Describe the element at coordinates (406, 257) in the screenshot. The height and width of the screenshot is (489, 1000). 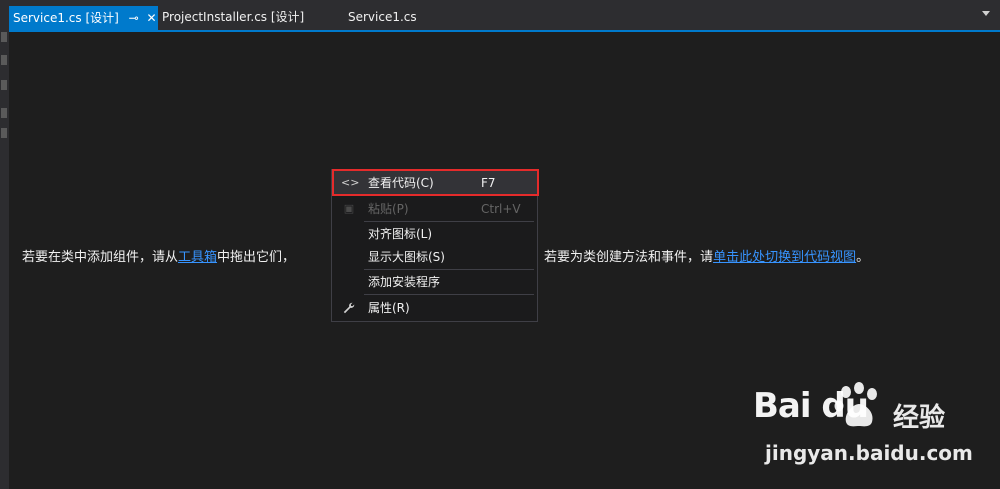
I see `menu-item-label: 显示大图标(S)` at that location.